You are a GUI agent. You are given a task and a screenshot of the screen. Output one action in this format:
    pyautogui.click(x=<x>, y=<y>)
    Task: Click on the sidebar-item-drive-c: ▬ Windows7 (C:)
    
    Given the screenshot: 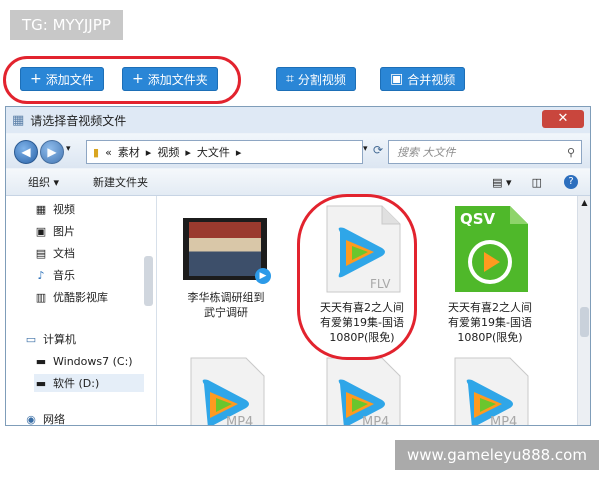 What is the action you would take?
    pyautogui.click(x=83, y=361)
    